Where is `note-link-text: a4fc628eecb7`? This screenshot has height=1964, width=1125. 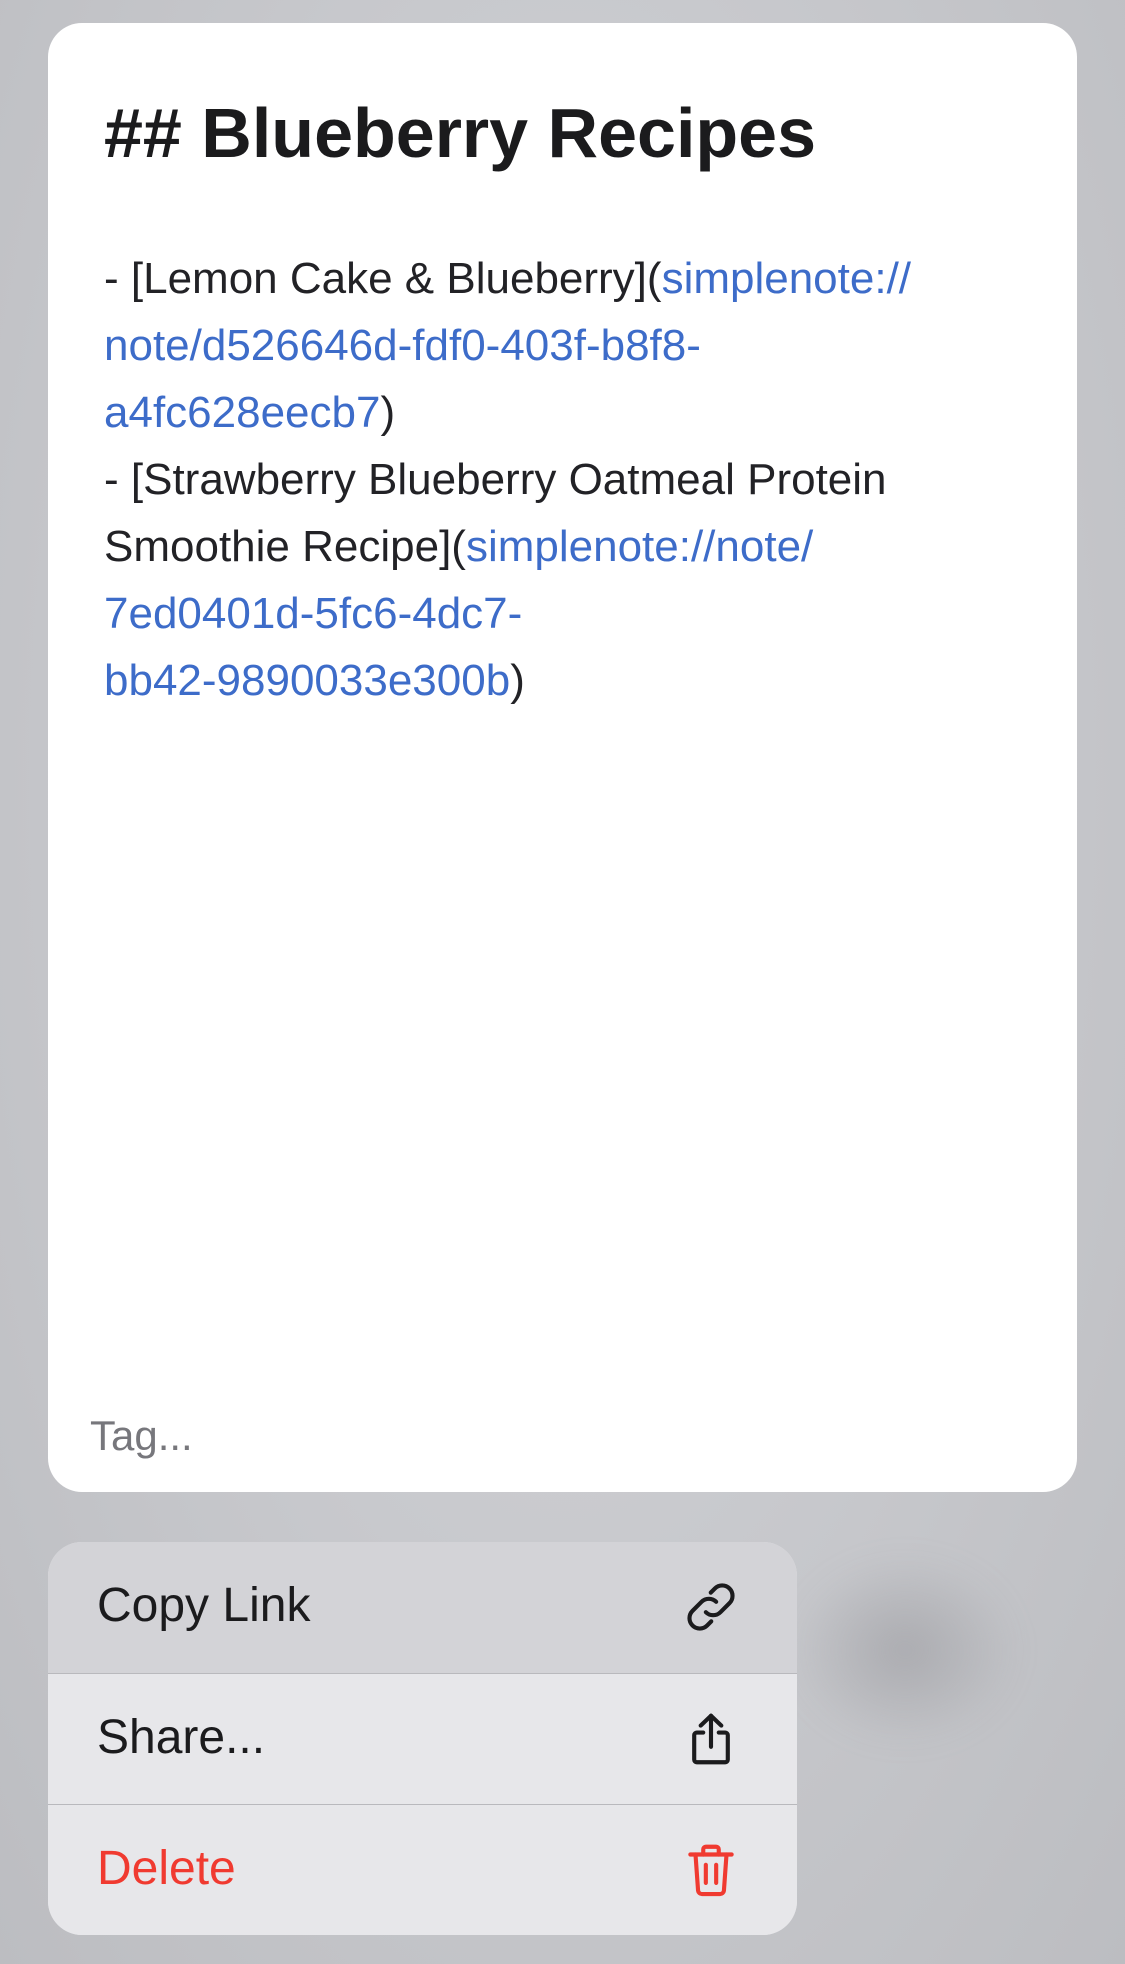 note-link-text: a4fc628eecb7 is located at coordinates (242, 412).